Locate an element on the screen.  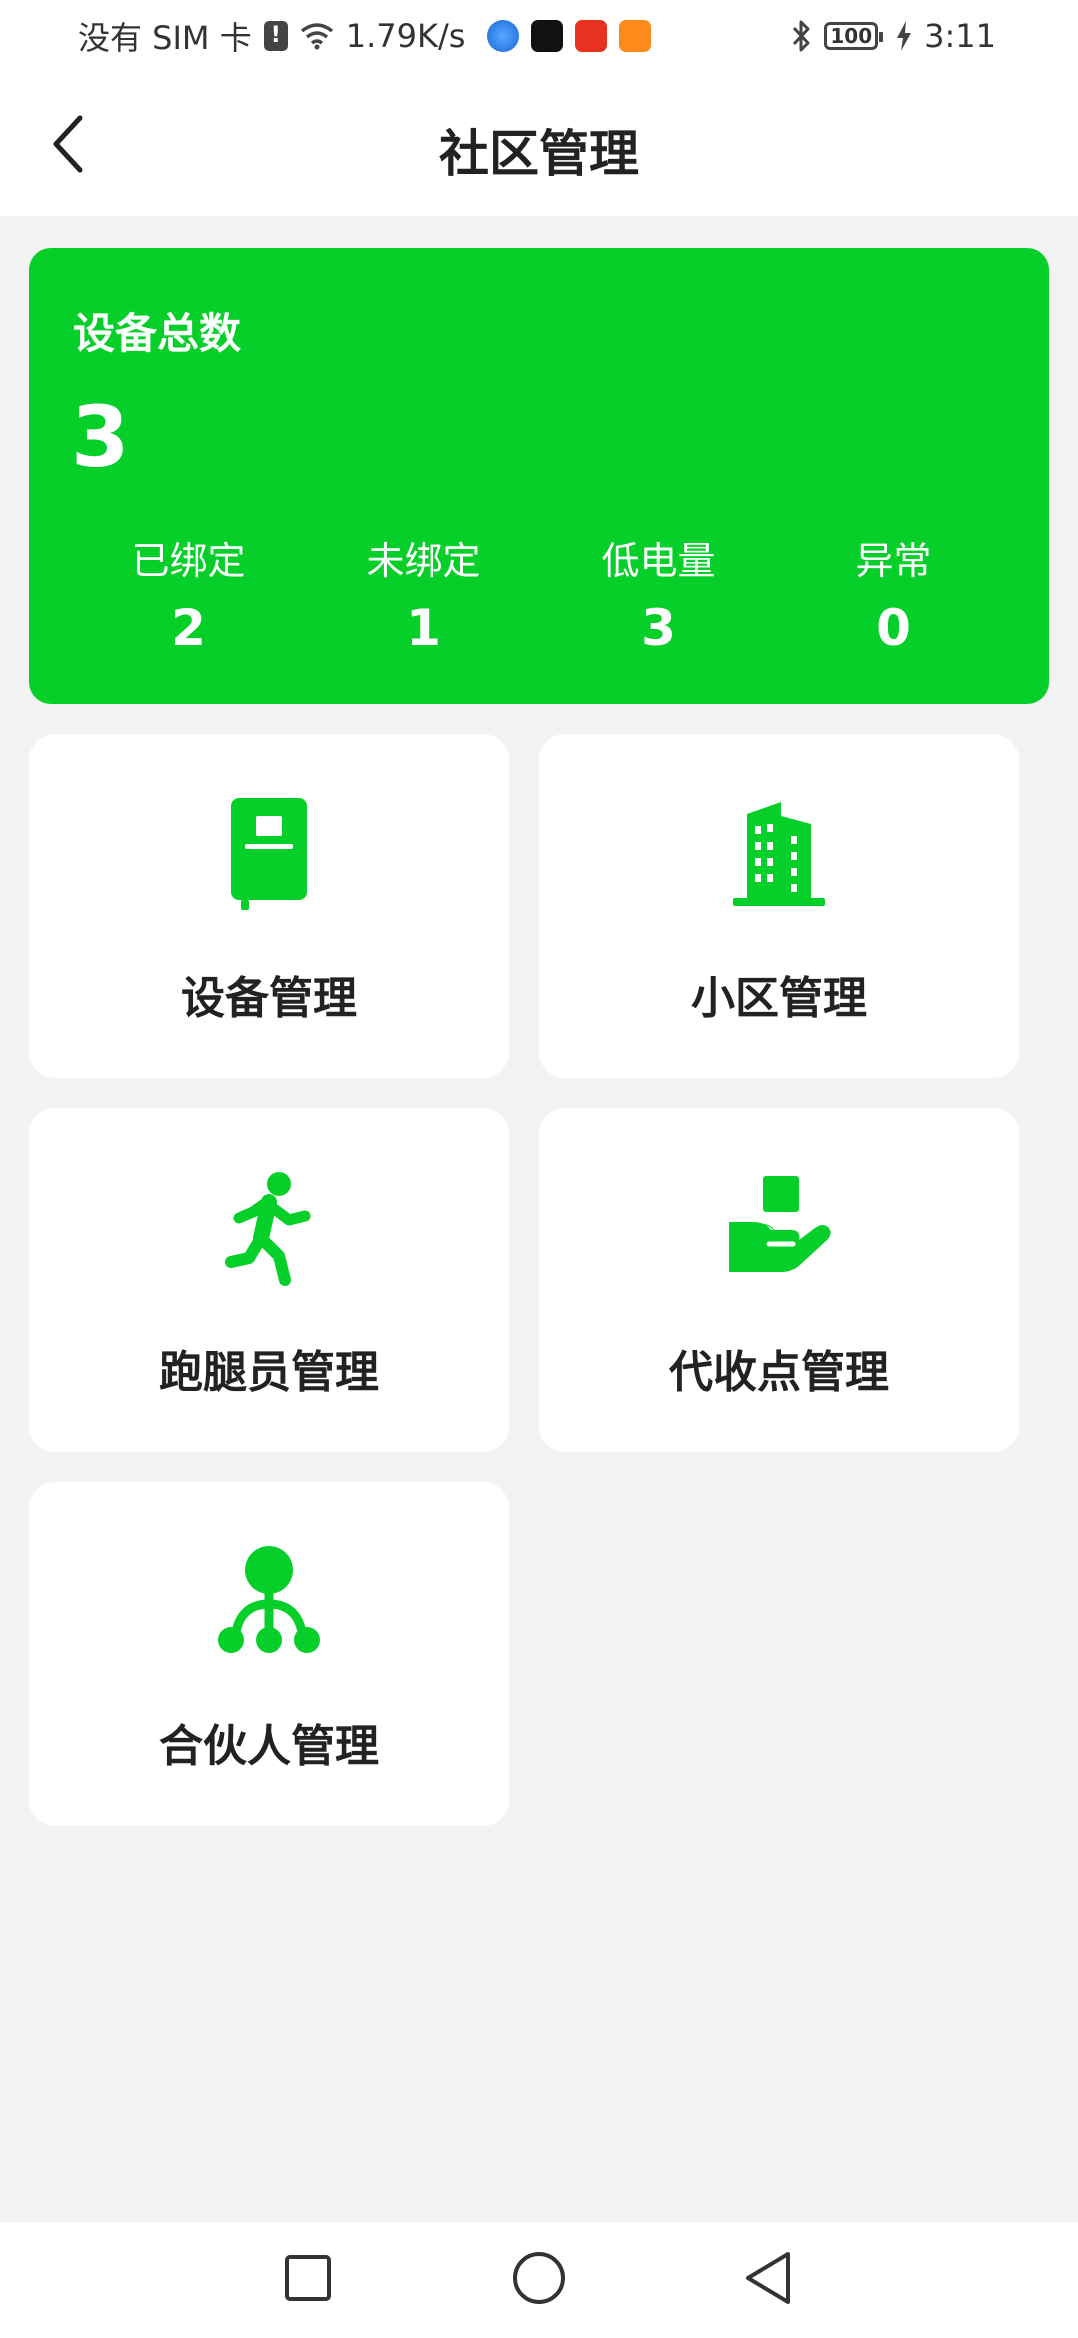
stat-bound: 已绑定 2 is located at coordinates (188, 593).